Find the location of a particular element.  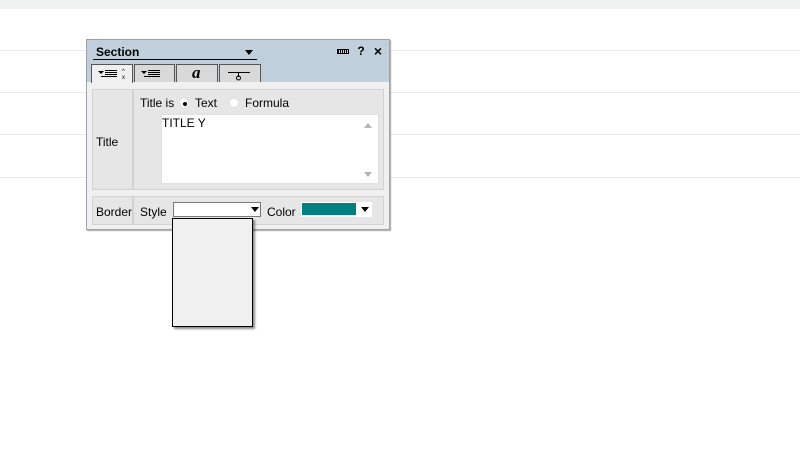

border-group-label-cell: Border is located at coordinates (112, 210).